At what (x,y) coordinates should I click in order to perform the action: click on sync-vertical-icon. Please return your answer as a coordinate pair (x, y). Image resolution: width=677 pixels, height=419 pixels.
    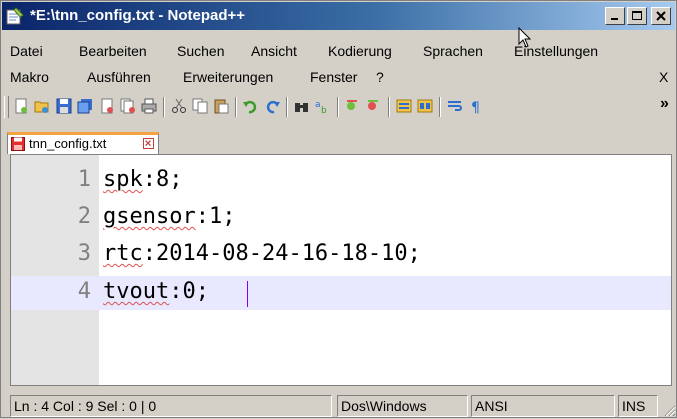
    Looking at the image, I should click on (404, 106).